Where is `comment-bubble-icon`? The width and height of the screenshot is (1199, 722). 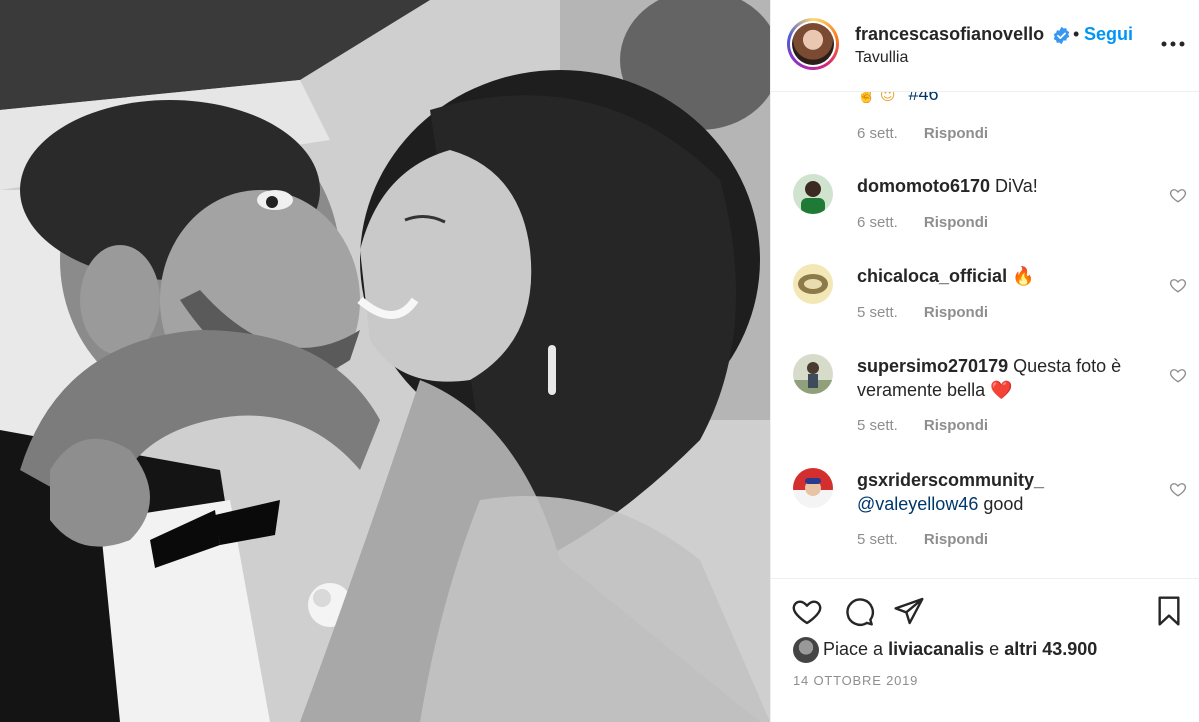
comment-bubble-icon is located at coordinates (859, 611).